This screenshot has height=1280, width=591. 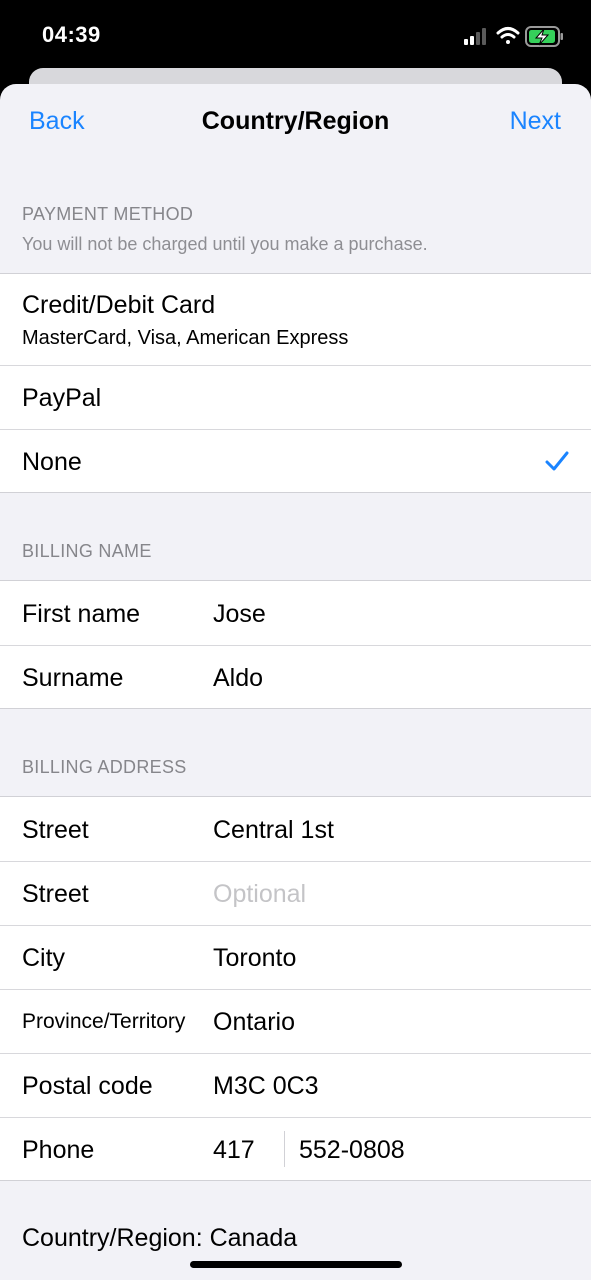 What do you see at coordinates (44, 958) in the screenshot?
I see `field-label: City` at bounding box center [44, 958].